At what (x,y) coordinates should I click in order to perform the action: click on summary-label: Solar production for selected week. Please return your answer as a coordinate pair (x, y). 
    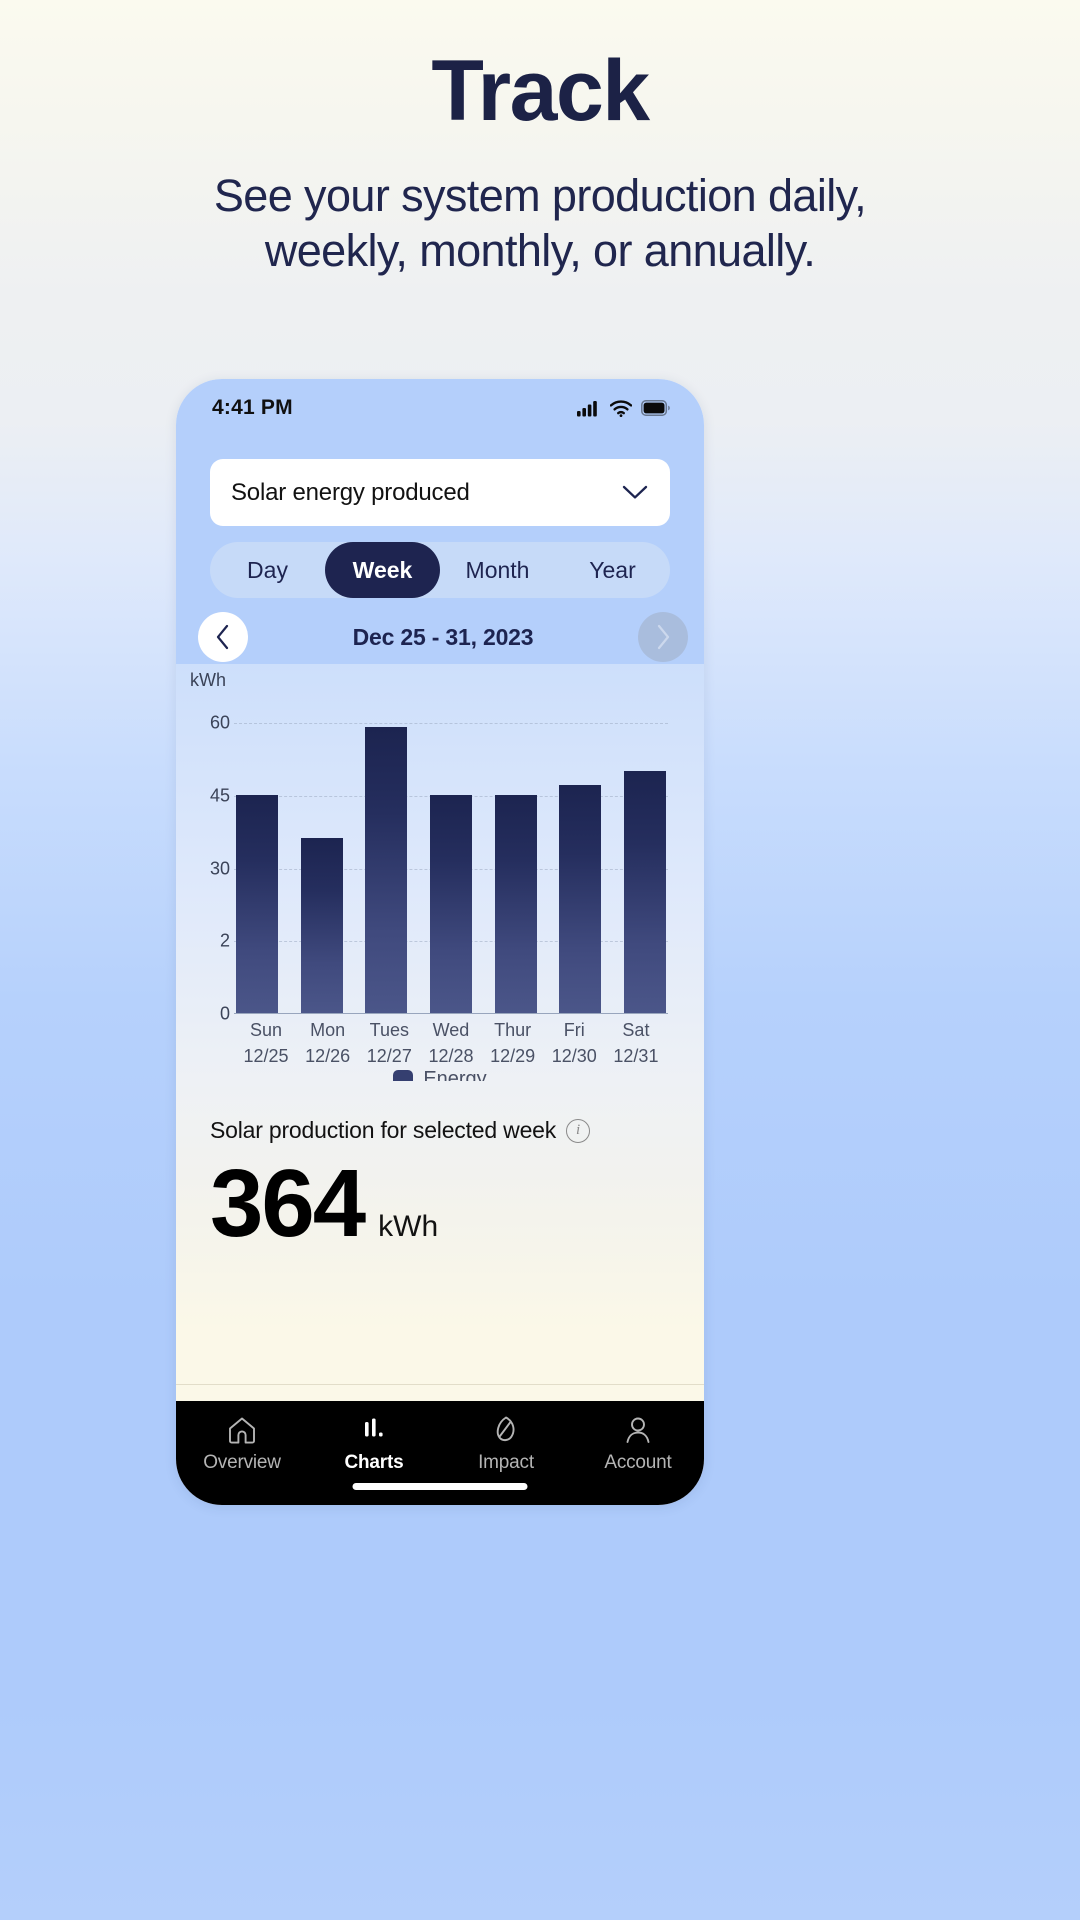
    Looking at the image, I should click on (383, 1130).